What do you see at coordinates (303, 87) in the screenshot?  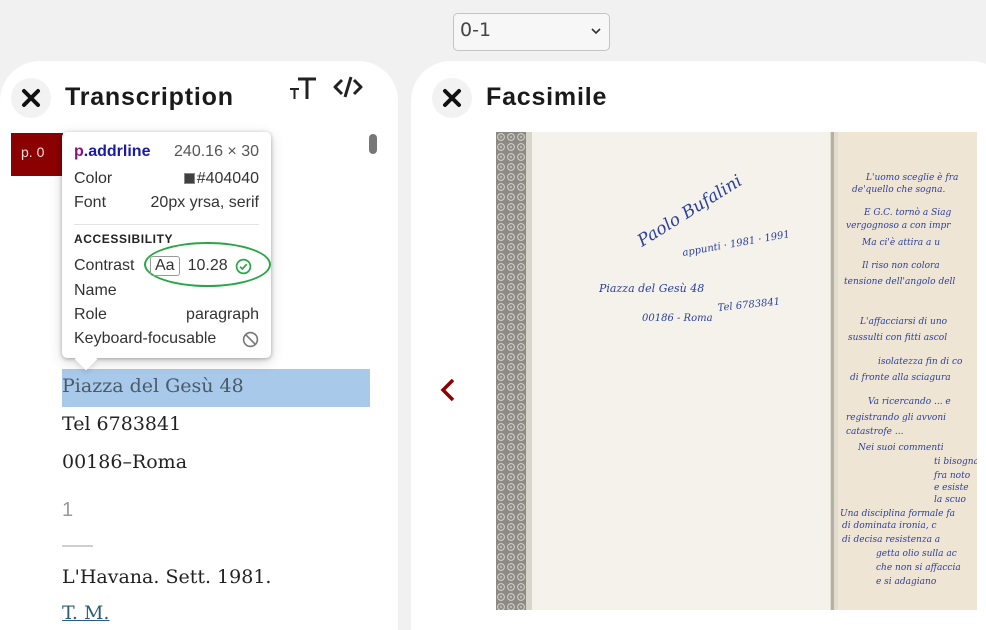 I see `text-size-icon` at bounding box center [303, 87].